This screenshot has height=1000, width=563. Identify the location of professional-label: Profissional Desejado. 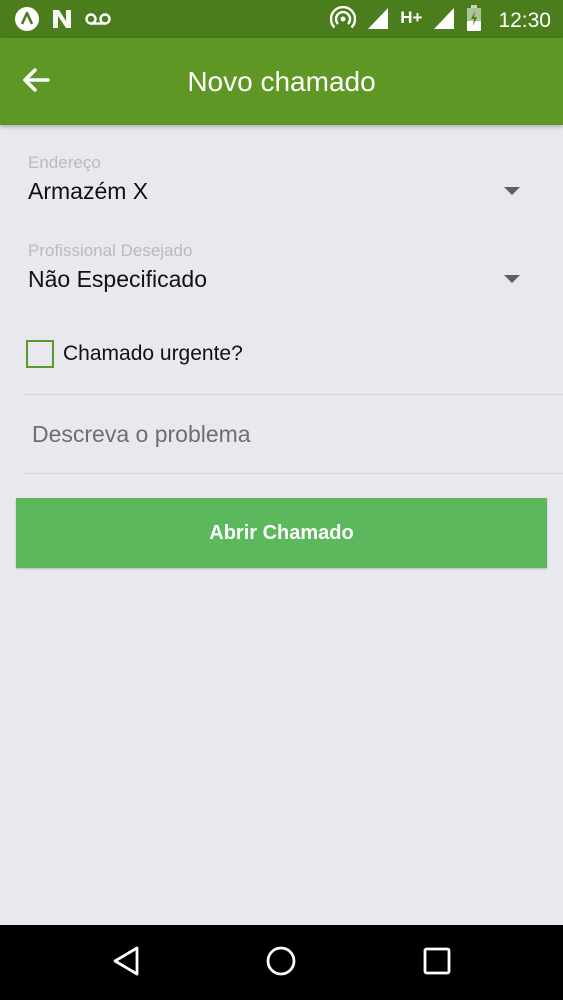
(110, 250).